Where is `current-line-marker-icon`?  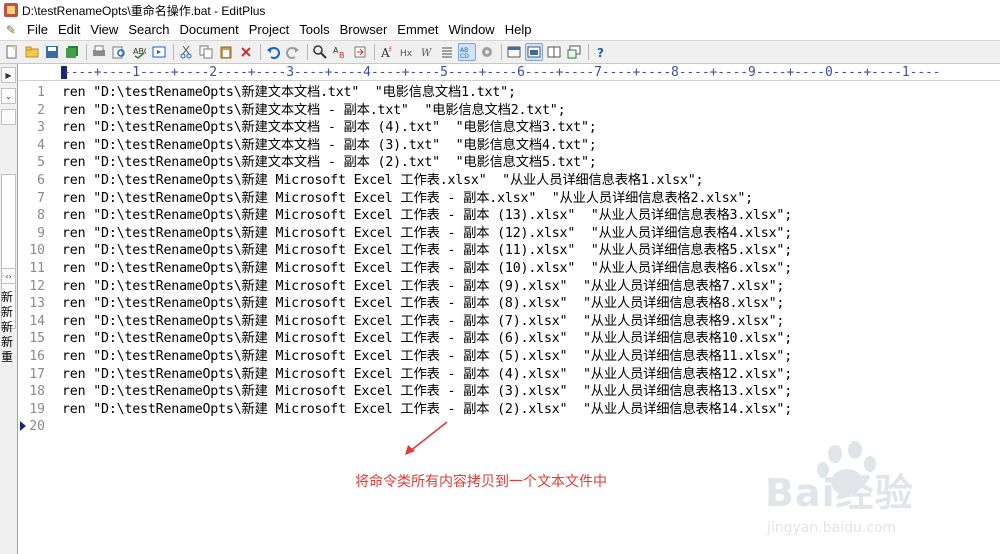
current-line-marker-icon is located at coordinates (23, 426).